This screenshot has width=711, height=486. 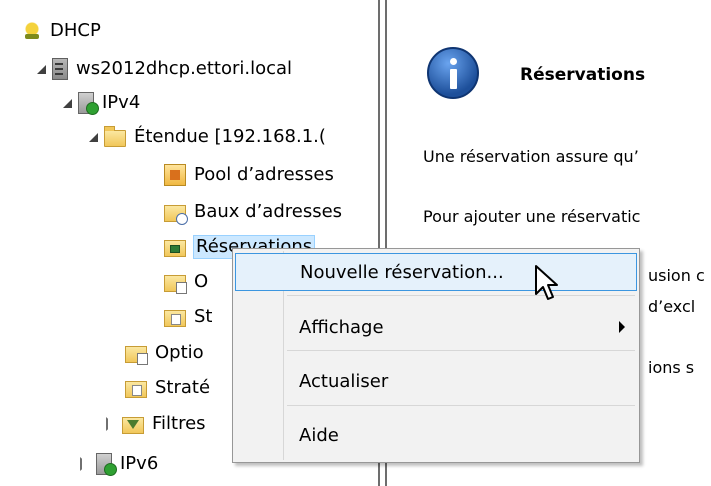 What do you see at coordinates (88, 103) in the screenshot?
I see `ipv4-icon` at bounding box center [88, 103].